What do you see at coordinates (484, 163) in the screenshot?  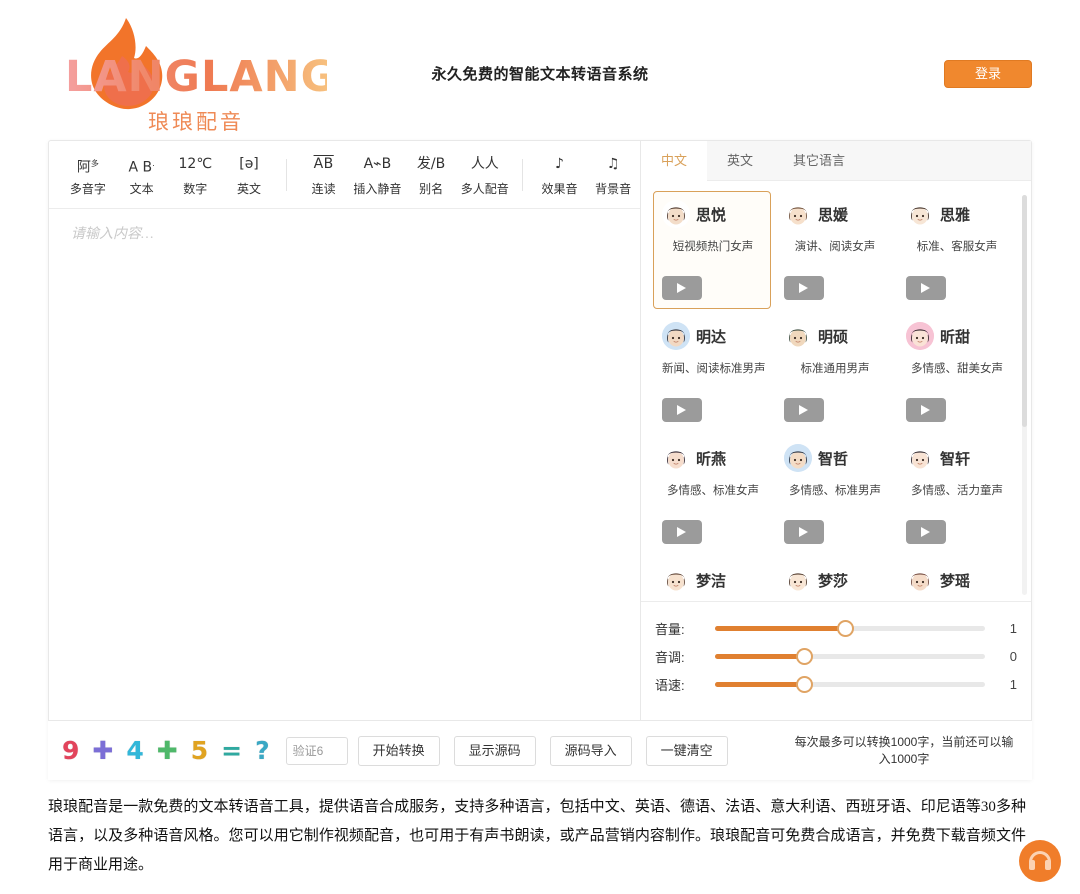 I see `multi-speaker-icon: 人人` at bounding box center [484, 163].